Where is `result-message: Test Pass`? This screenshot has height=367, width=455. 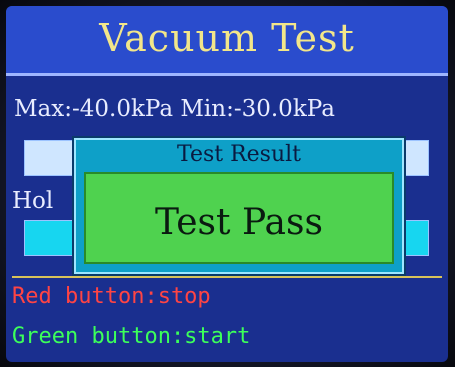 result-message: Test Pass is located at coordinates (239, 222).